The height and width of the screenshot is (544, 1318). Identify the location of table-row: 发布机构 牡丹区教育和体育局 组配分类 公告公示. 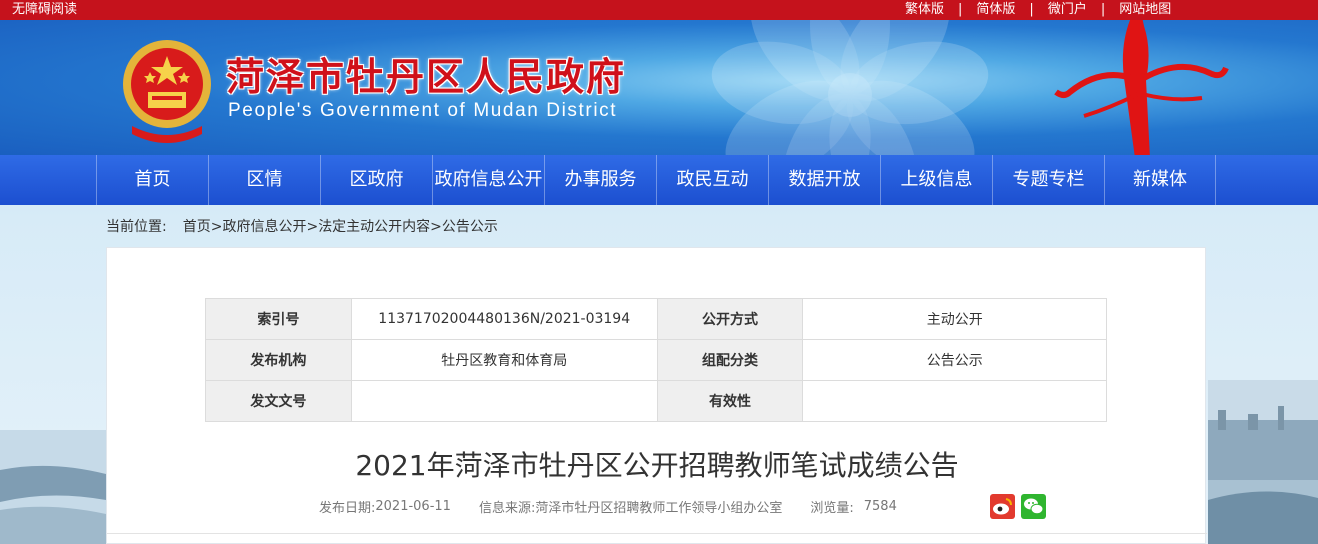
(656, 360).